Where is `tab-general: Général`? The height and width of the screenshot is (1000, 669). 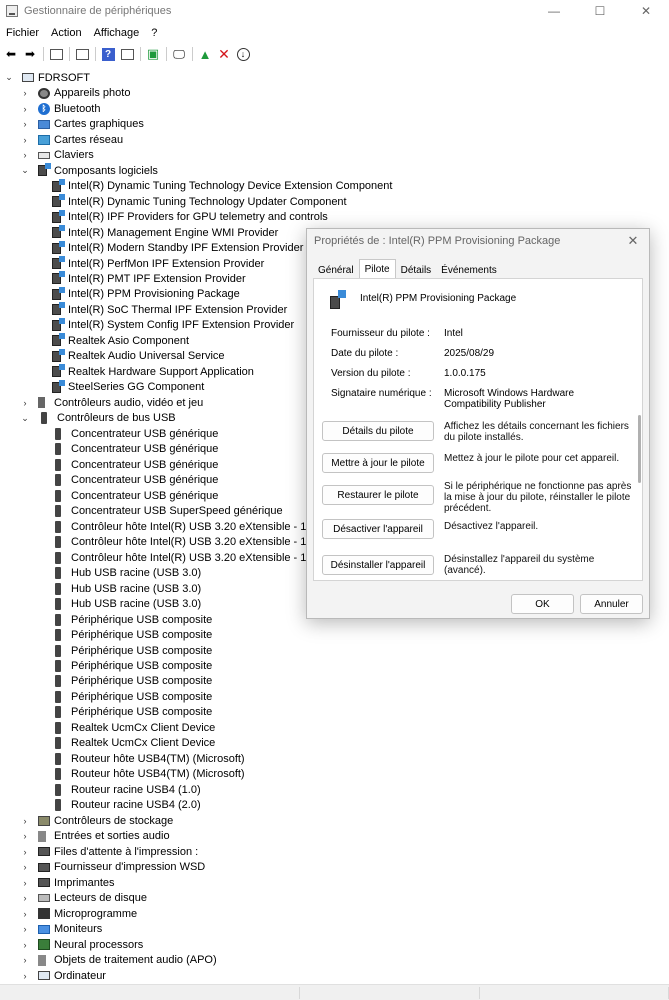 tab-general: Général is located at coordinates (336, 270).